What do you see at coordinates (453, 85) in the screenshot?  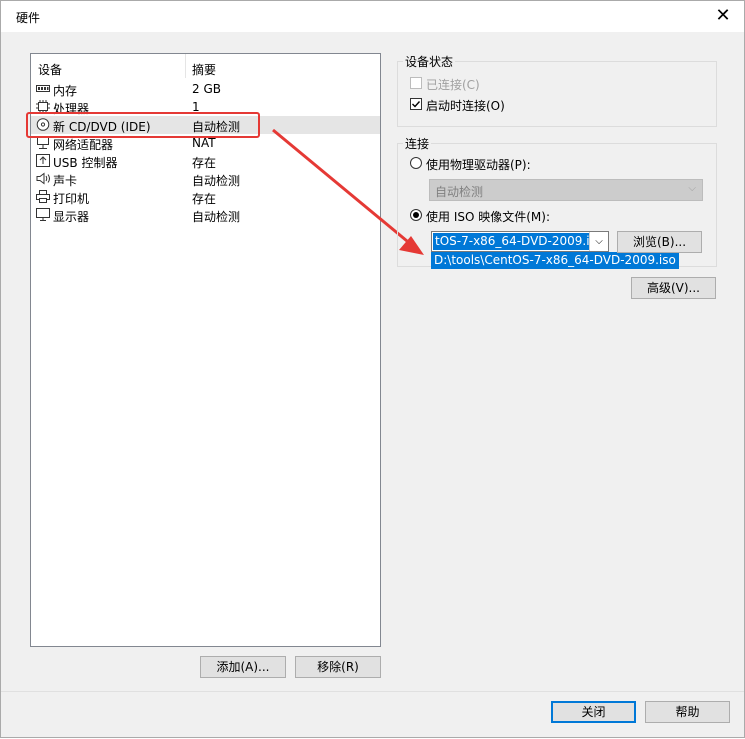 I see `connected-label: 已连接(C)` at bounding box center [453, 85].